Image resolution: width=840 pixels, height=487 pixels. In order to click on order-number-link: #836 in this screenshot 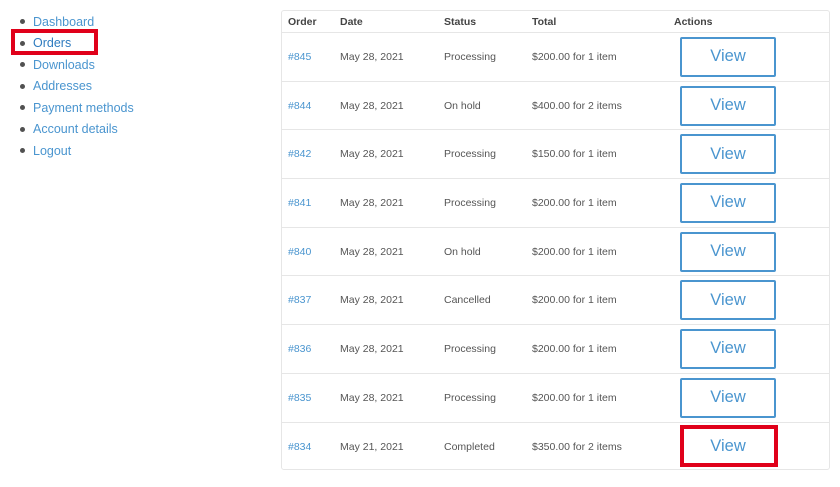, I will do `click(299, 349)`.